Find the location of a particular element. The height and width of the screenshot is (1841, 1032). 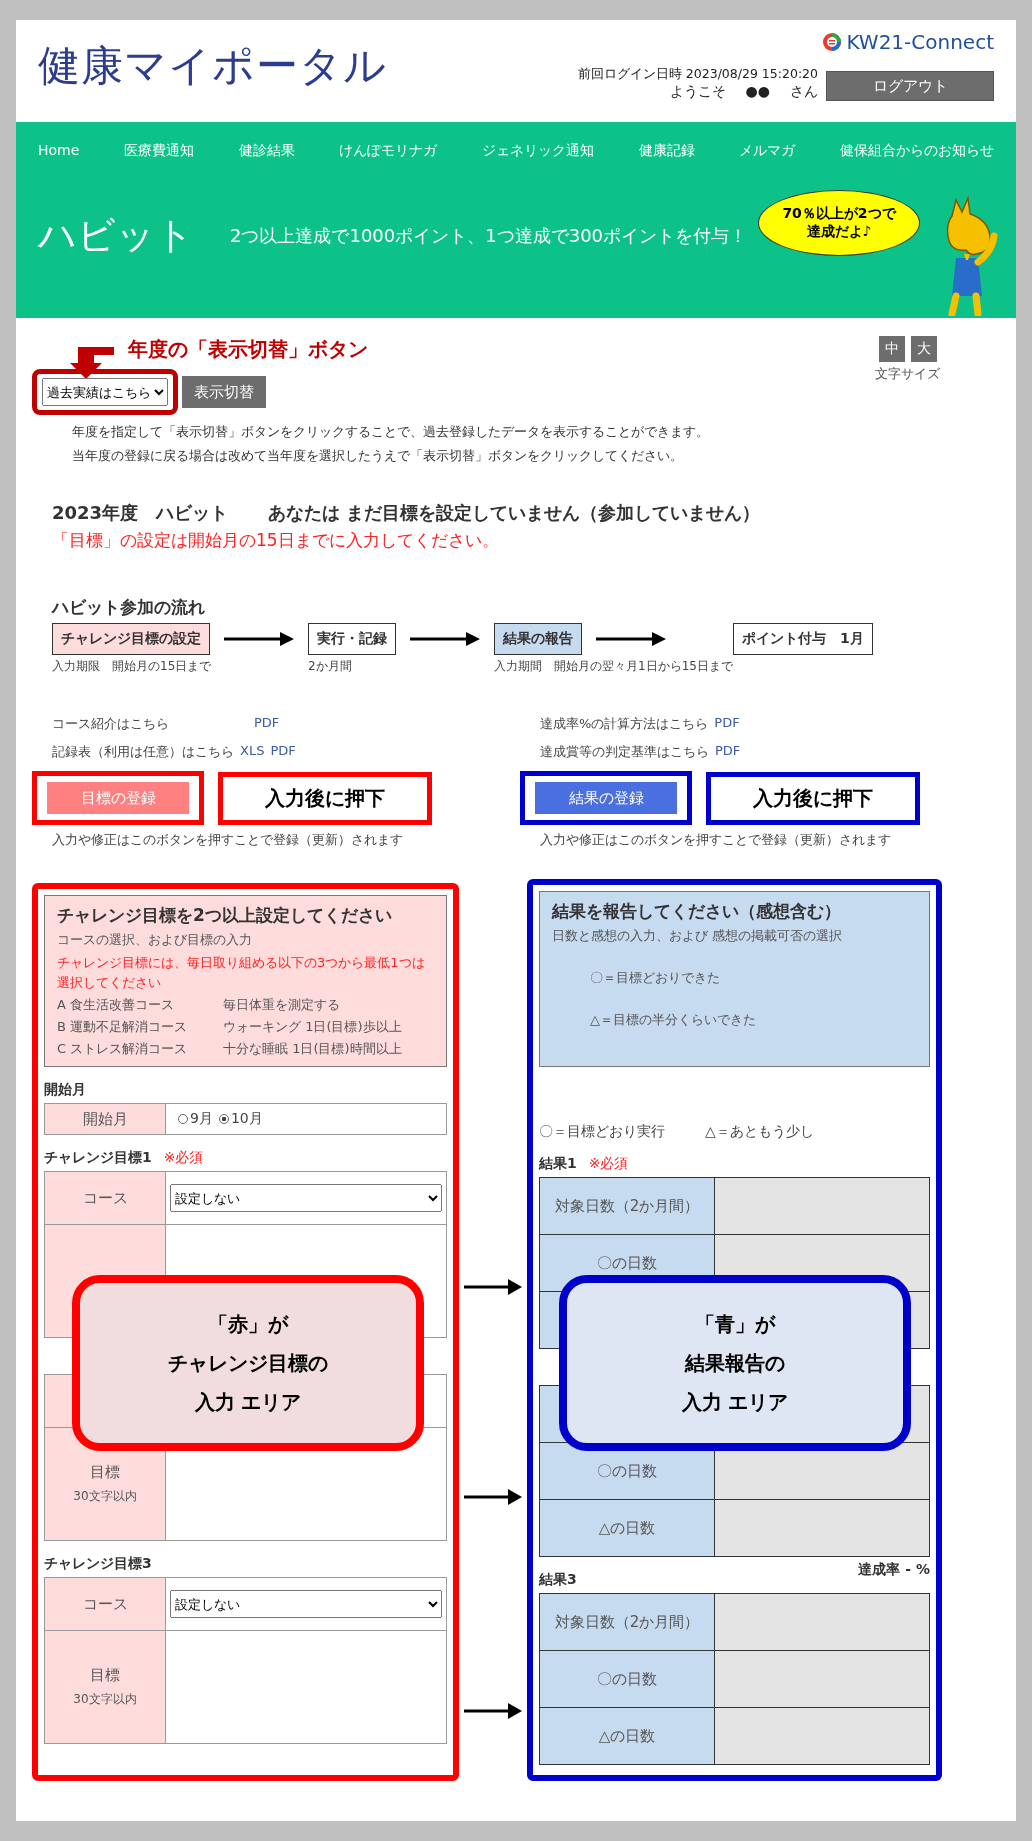

welcome-text: ようこそ is located at coordinates (697, 92).